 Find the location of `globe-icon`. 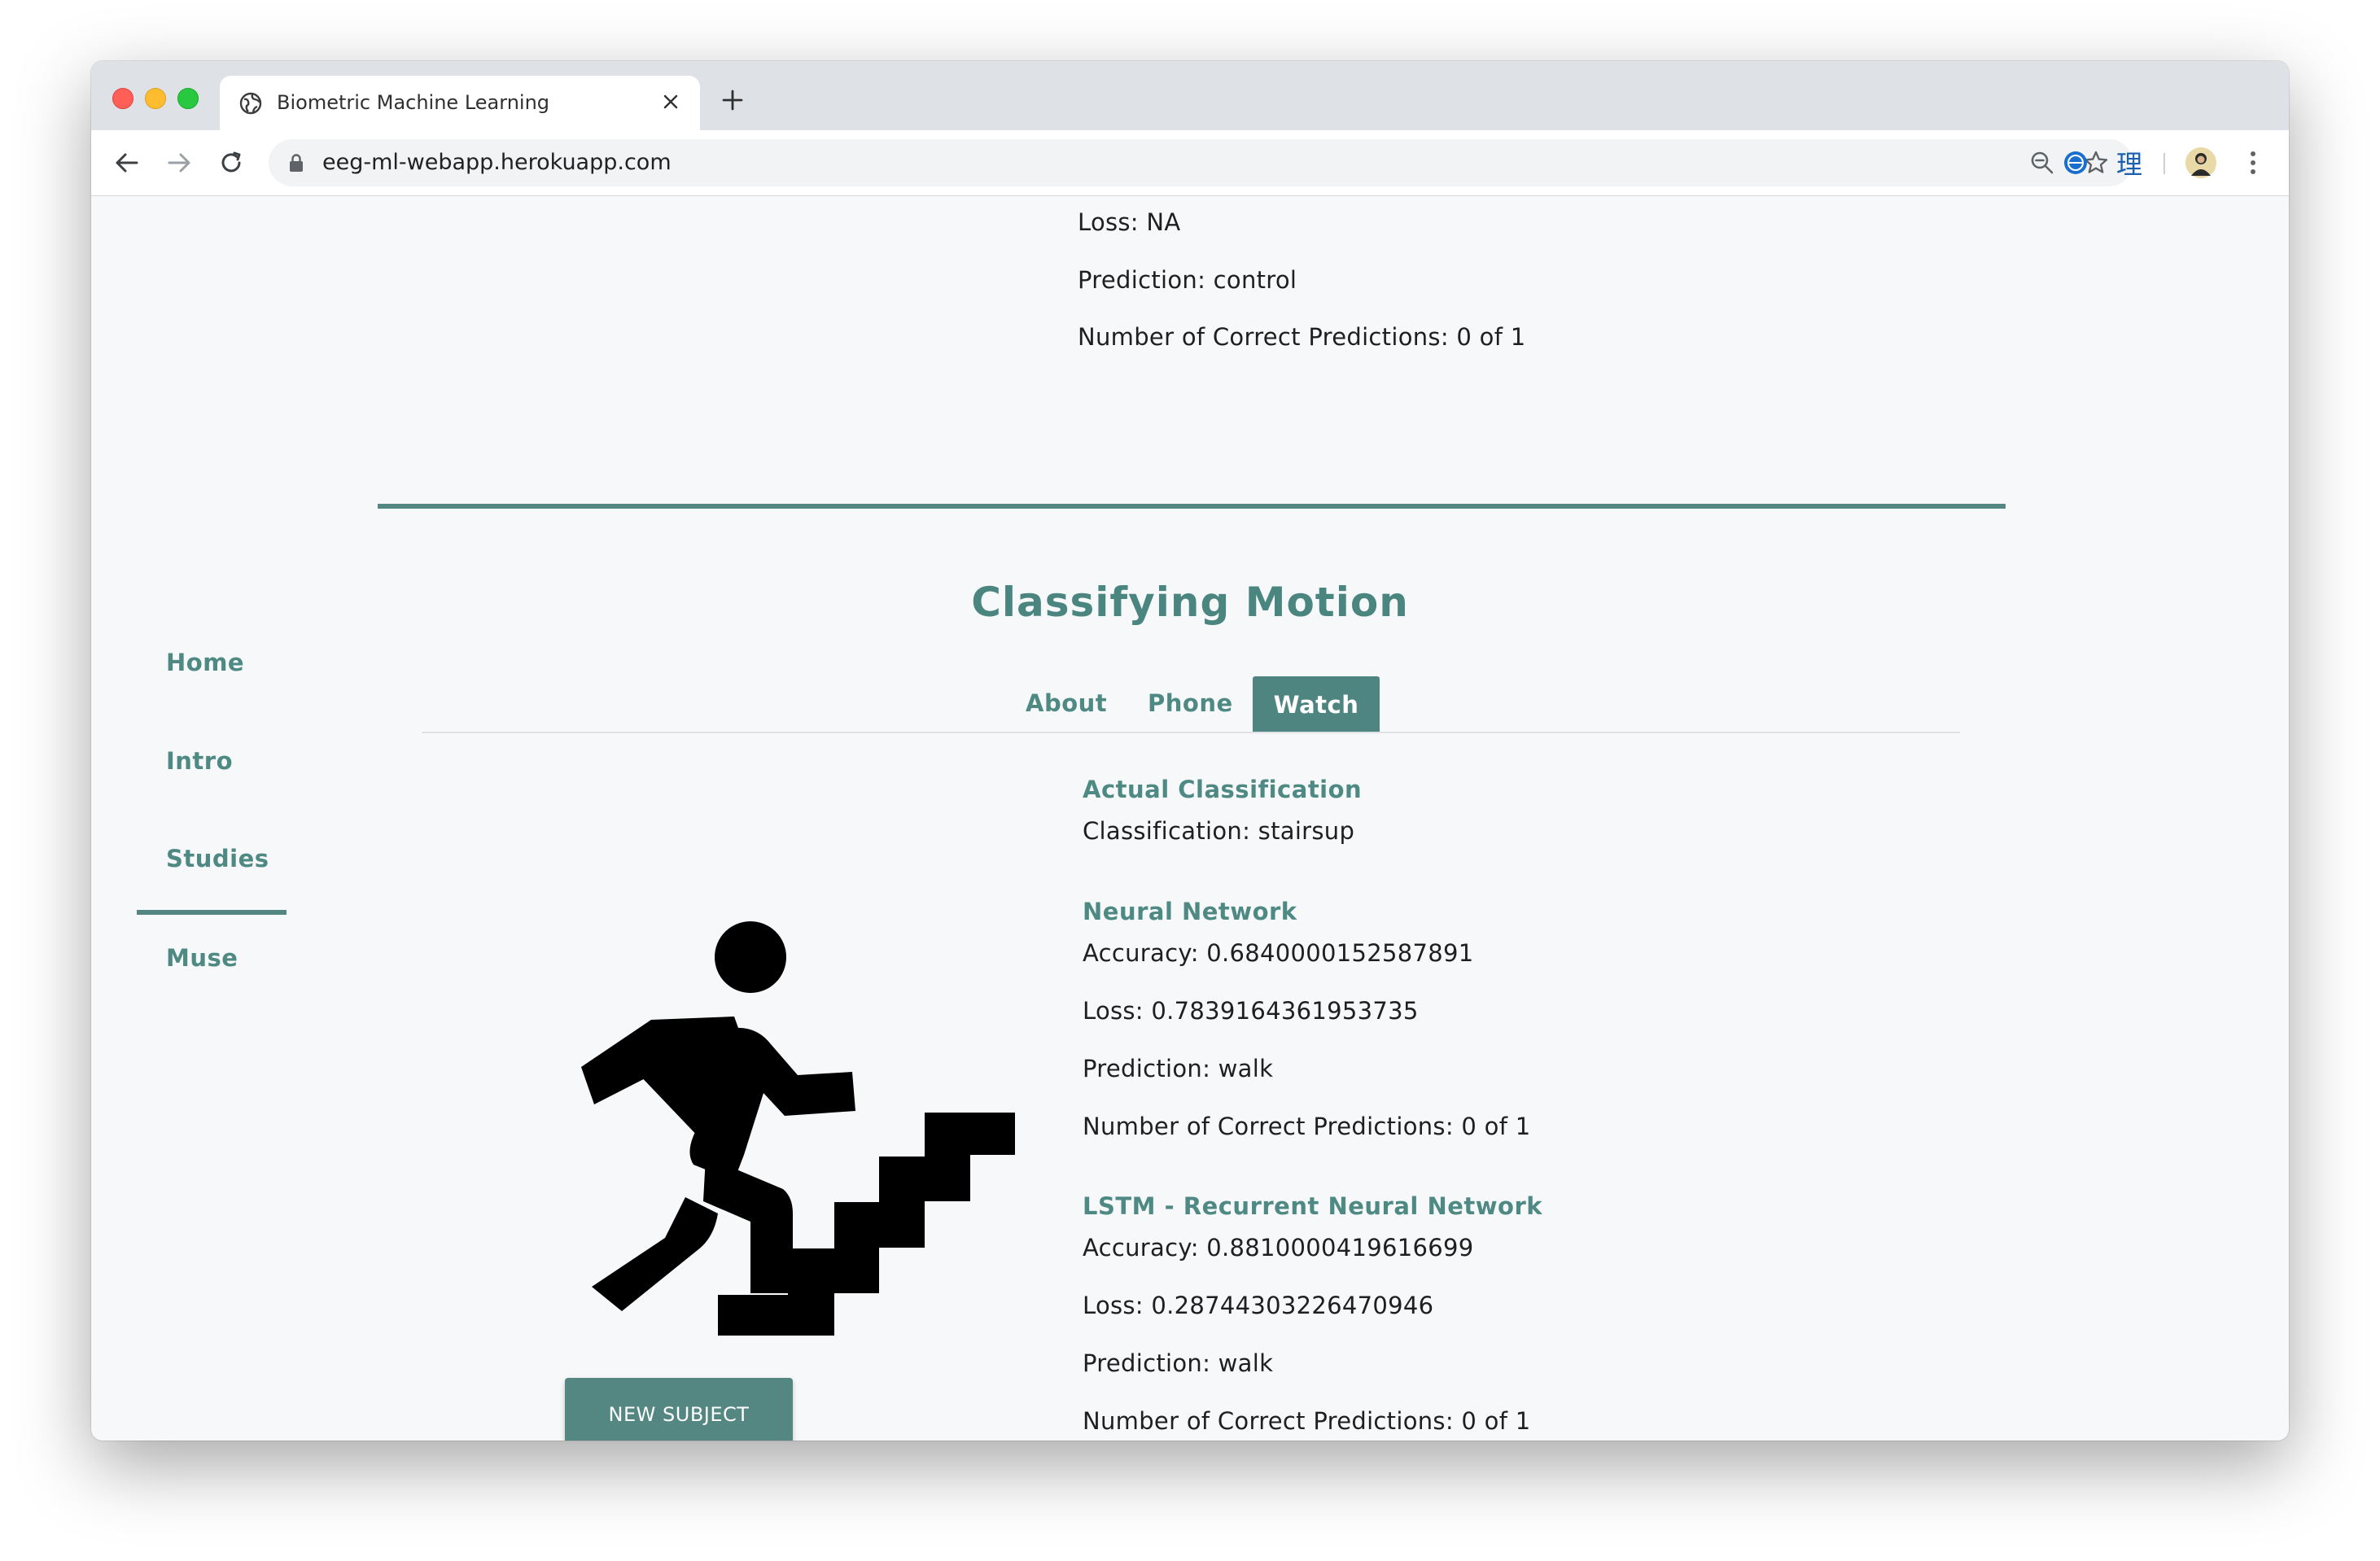

globe-icon is located at coordinates (250, 103).